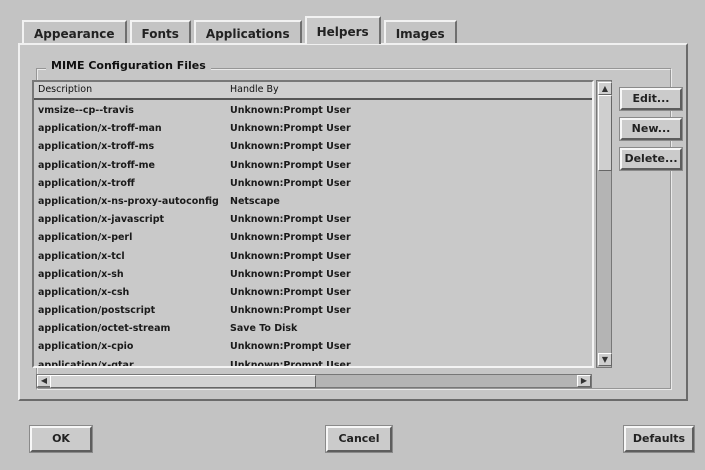 The width and height of the screenshot is (705, 470). Describe the element at coordinates (255, 201) in the screenshot. I see `handler-cell: Netscape` at that location.